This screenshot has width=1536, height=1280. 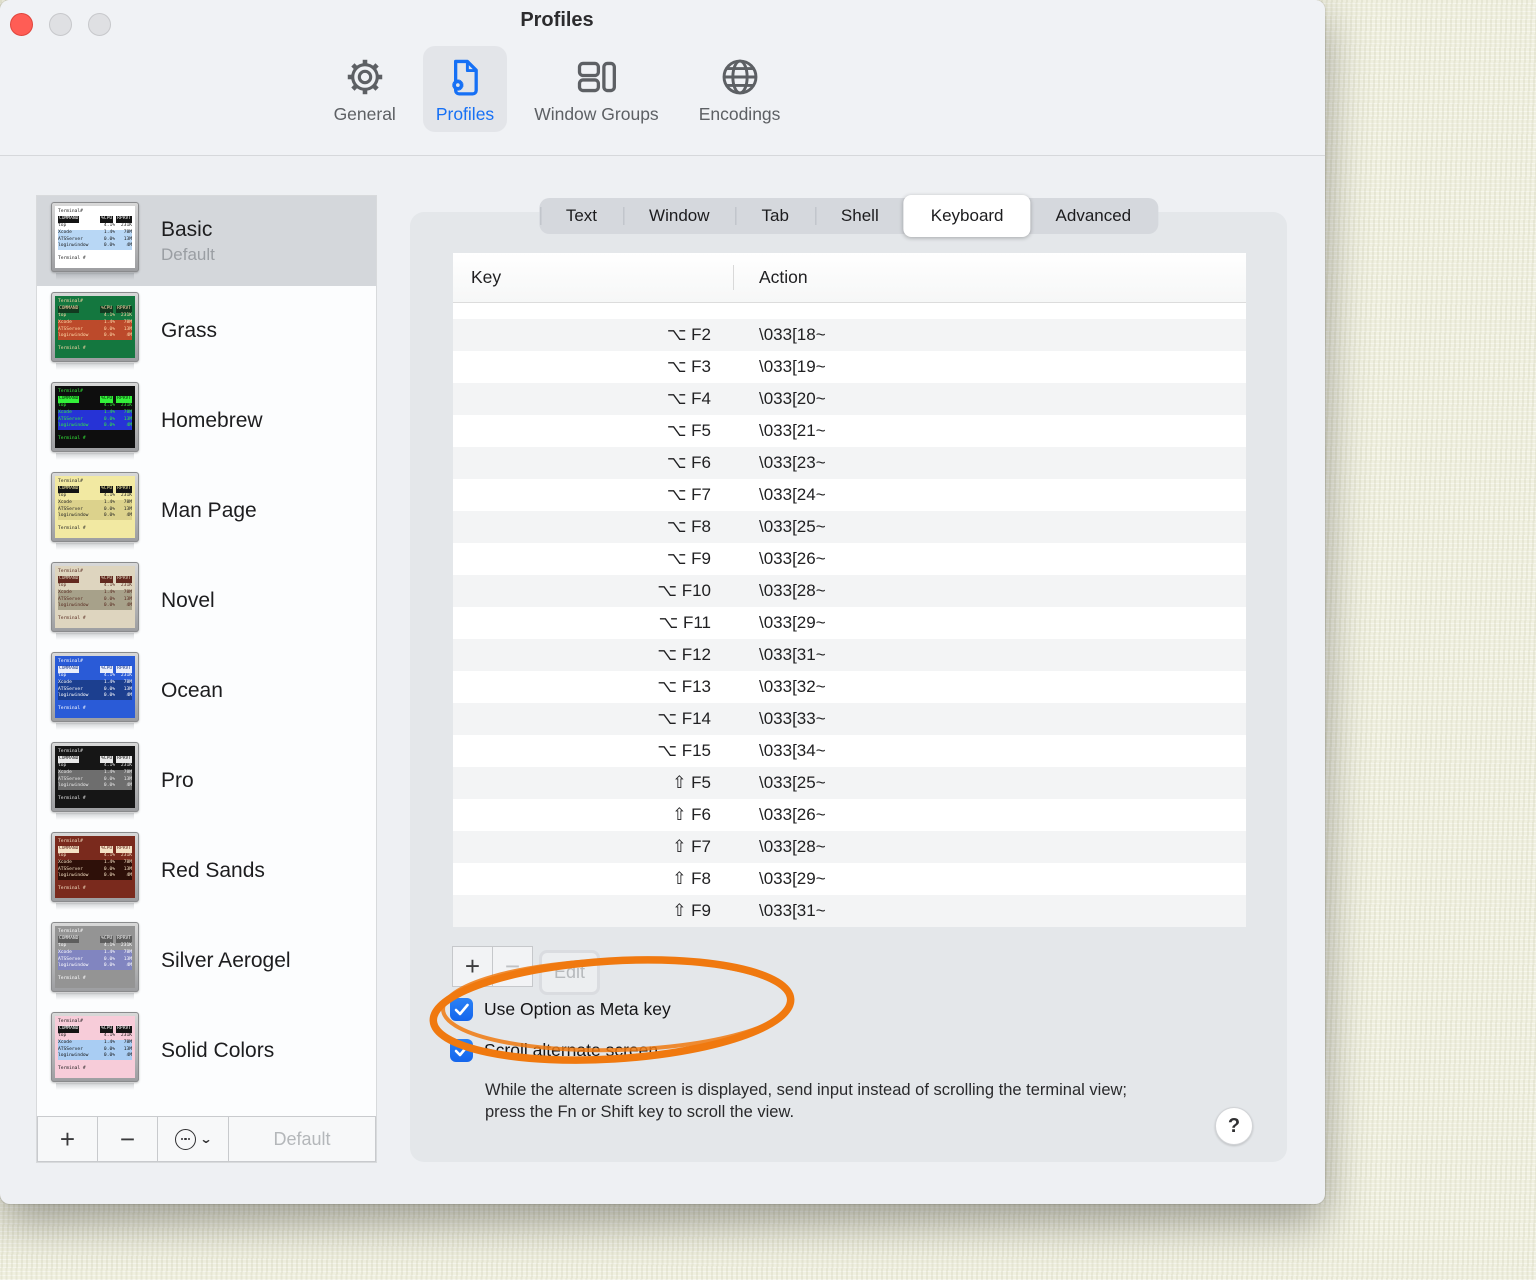 I want to click on globe-icon, so click(x=740, y=77).